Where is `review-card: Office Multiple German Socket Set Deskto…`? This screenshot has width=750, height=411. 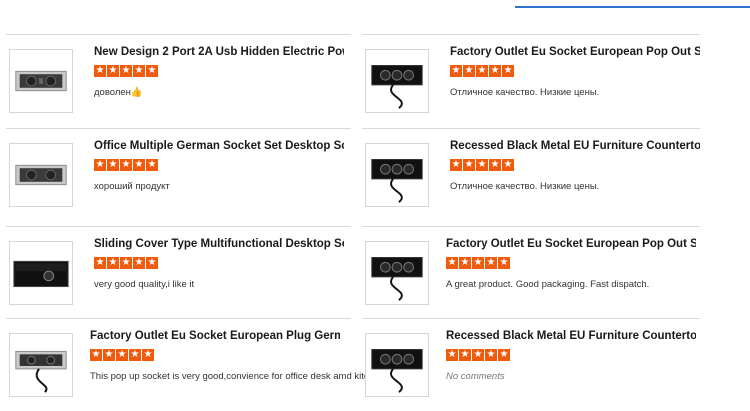 review-card: Office Multiple German Socket Set Deskto… is located at coordinates (178, 174).